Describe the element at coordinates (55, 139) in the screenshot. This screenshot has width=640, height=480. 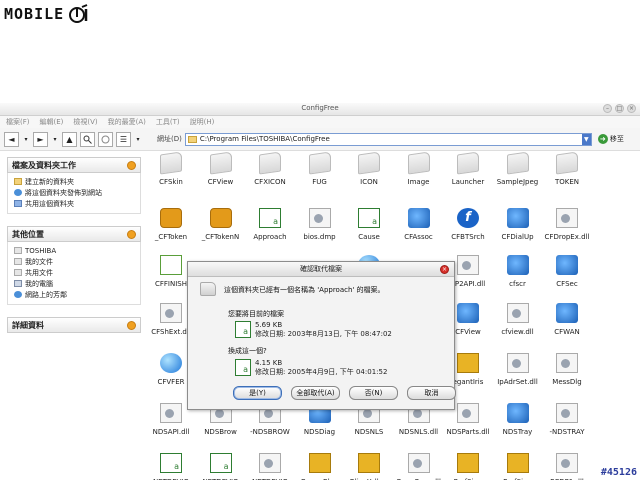
I see `forward-dropdown-icon: ▾` at that location.